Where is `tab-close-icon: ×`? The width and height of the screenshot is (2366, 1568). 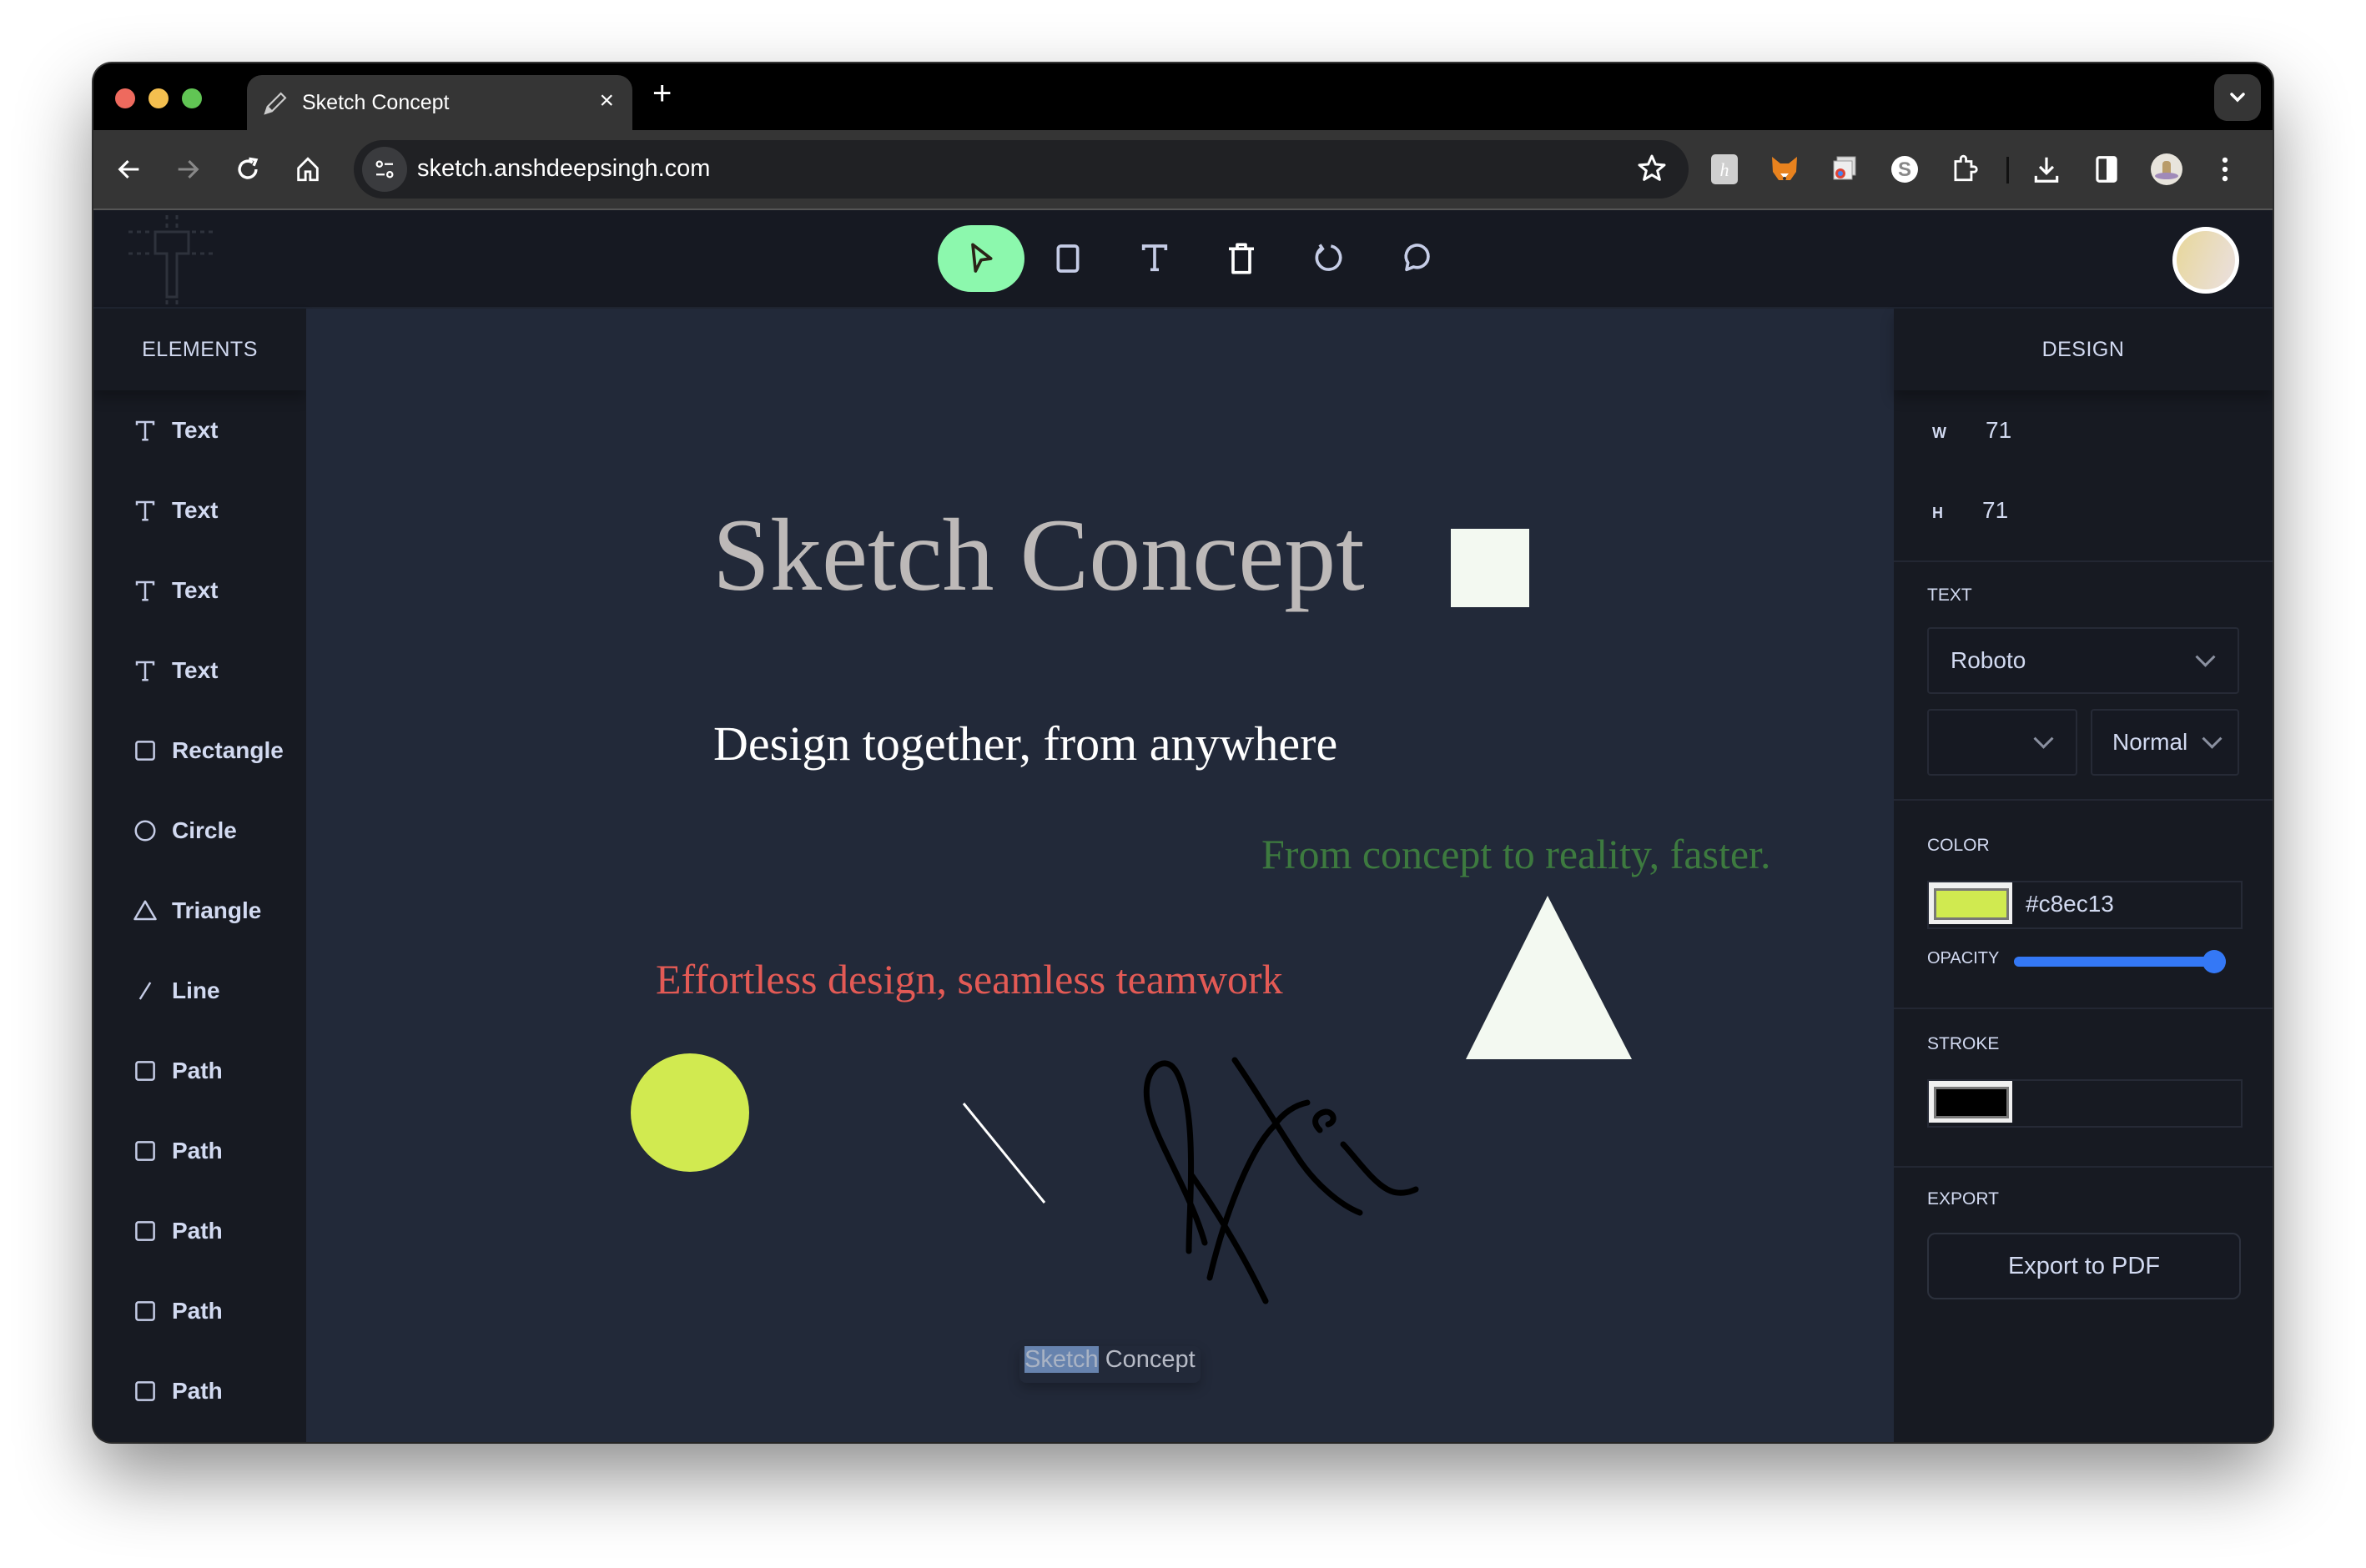 tab-close-icon: × is located at coordinates (606, 101).